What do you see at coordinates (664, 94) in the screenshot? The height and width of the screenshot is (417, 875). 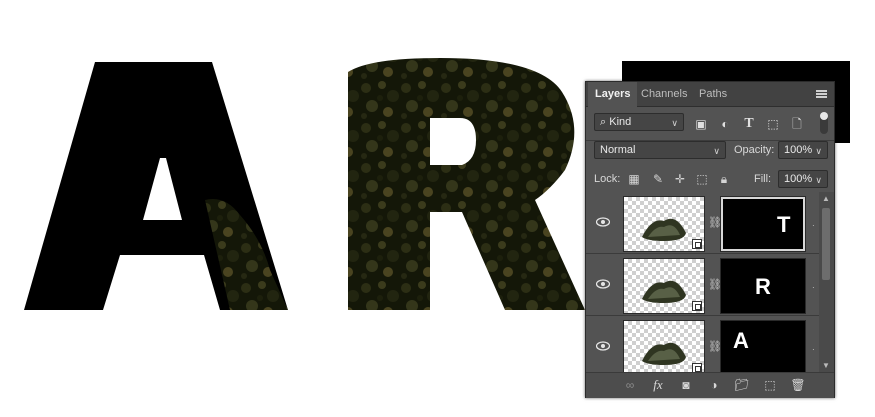 I see `tab-channels: Channels` at bounding box center [664, 94].